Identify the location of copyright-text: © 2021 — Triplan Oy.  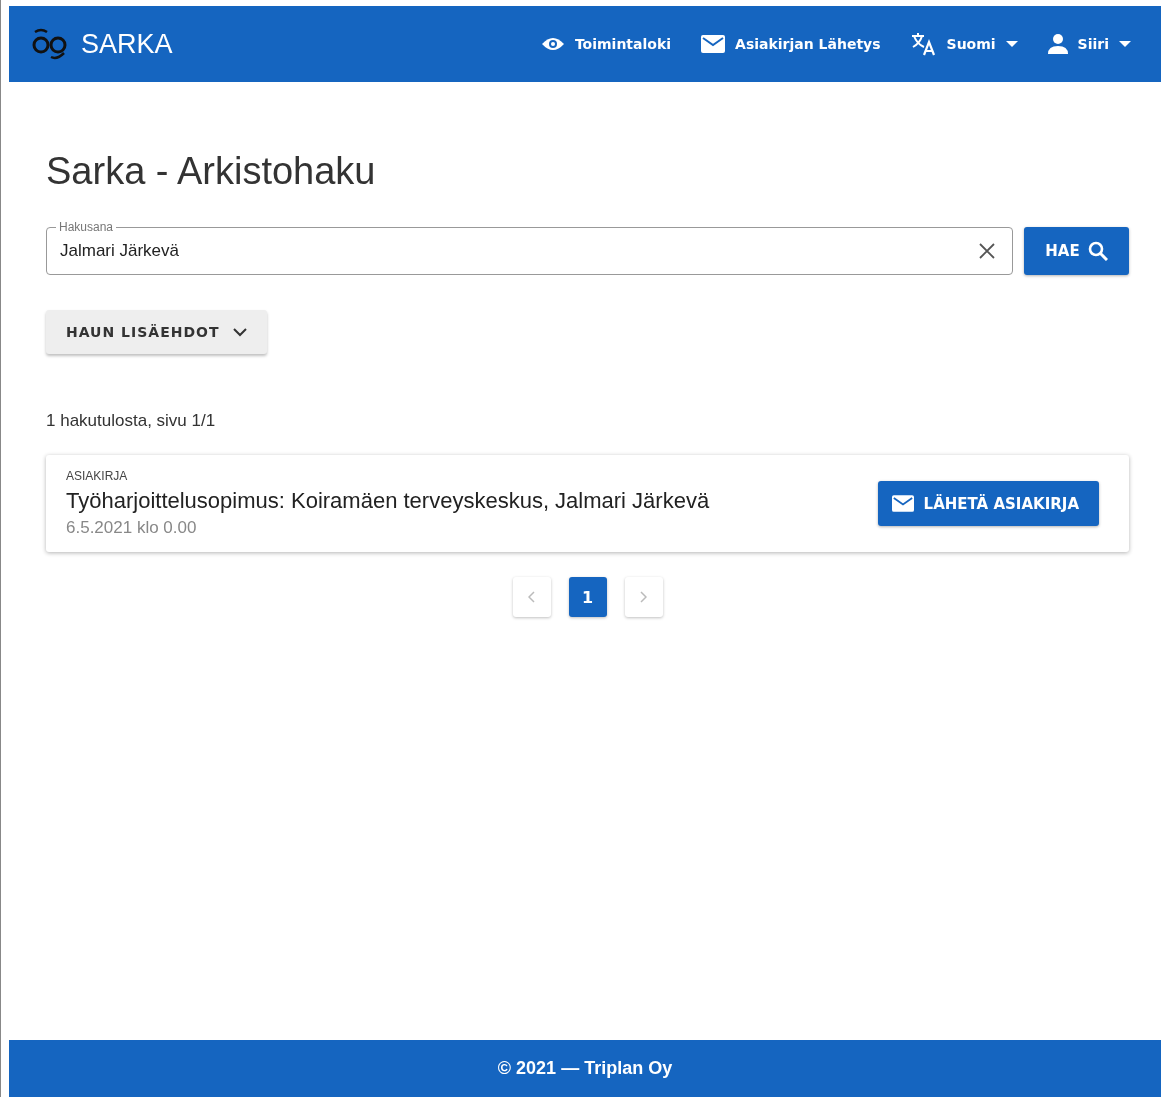
(585, 1068).